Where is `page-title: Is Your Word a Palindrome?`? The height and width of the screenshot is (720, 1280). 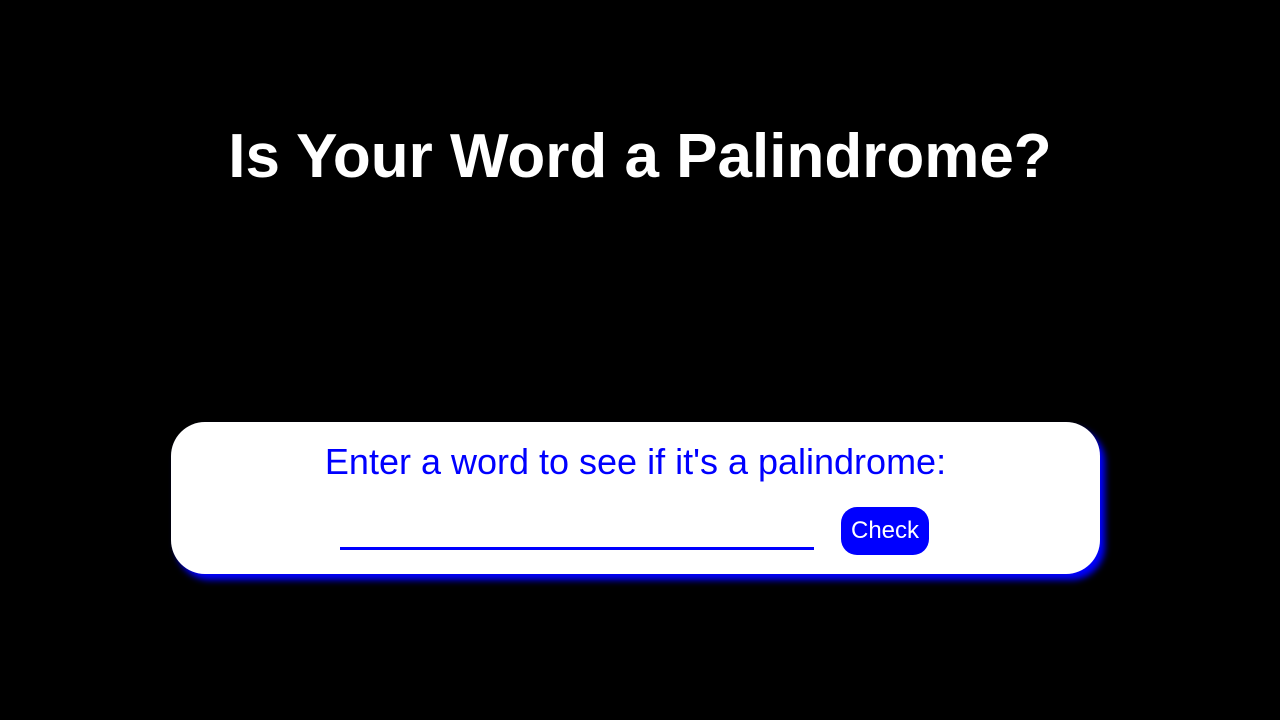 page-title: Is Your Word a Palindrome? is located at coordinates (640, 156).